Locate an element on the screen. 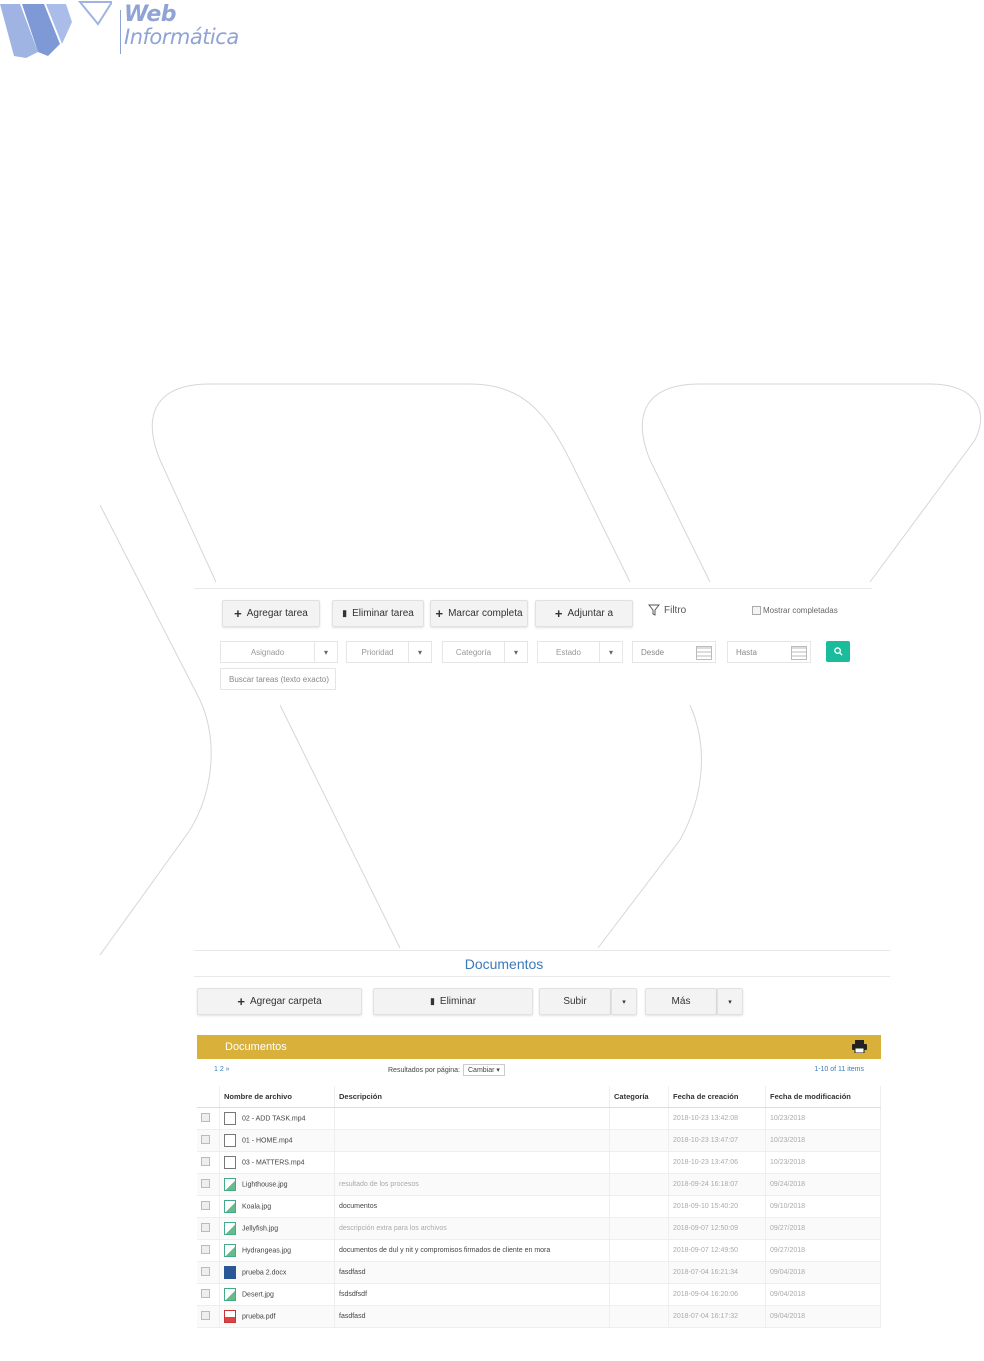 The width and height of the screenshot is (984, 1361). search-icon is located at coordinates (838, 651).